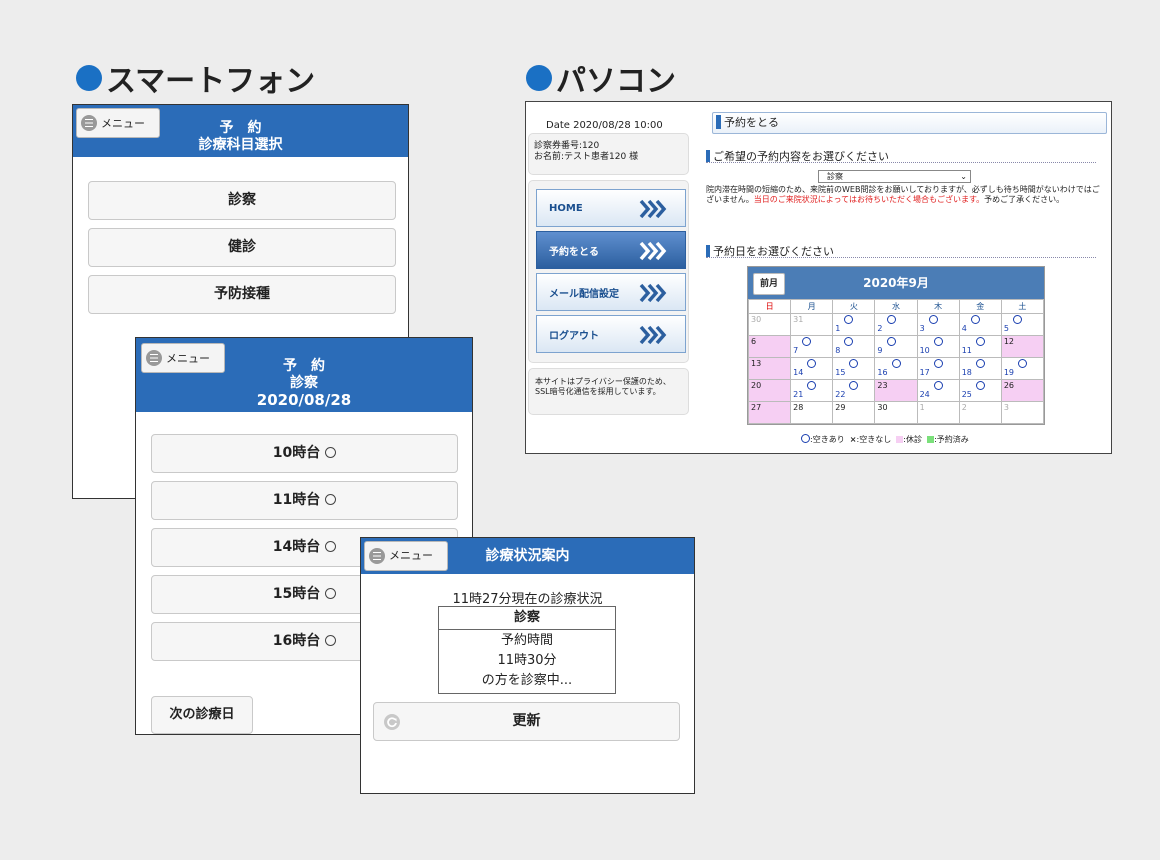 Image resolution: width=1160 pixels, height=860 pixels. What do you see at coordinates (840, 372) in the screenshot?
I see `day-number: 15` at bounding box center [840, 372].